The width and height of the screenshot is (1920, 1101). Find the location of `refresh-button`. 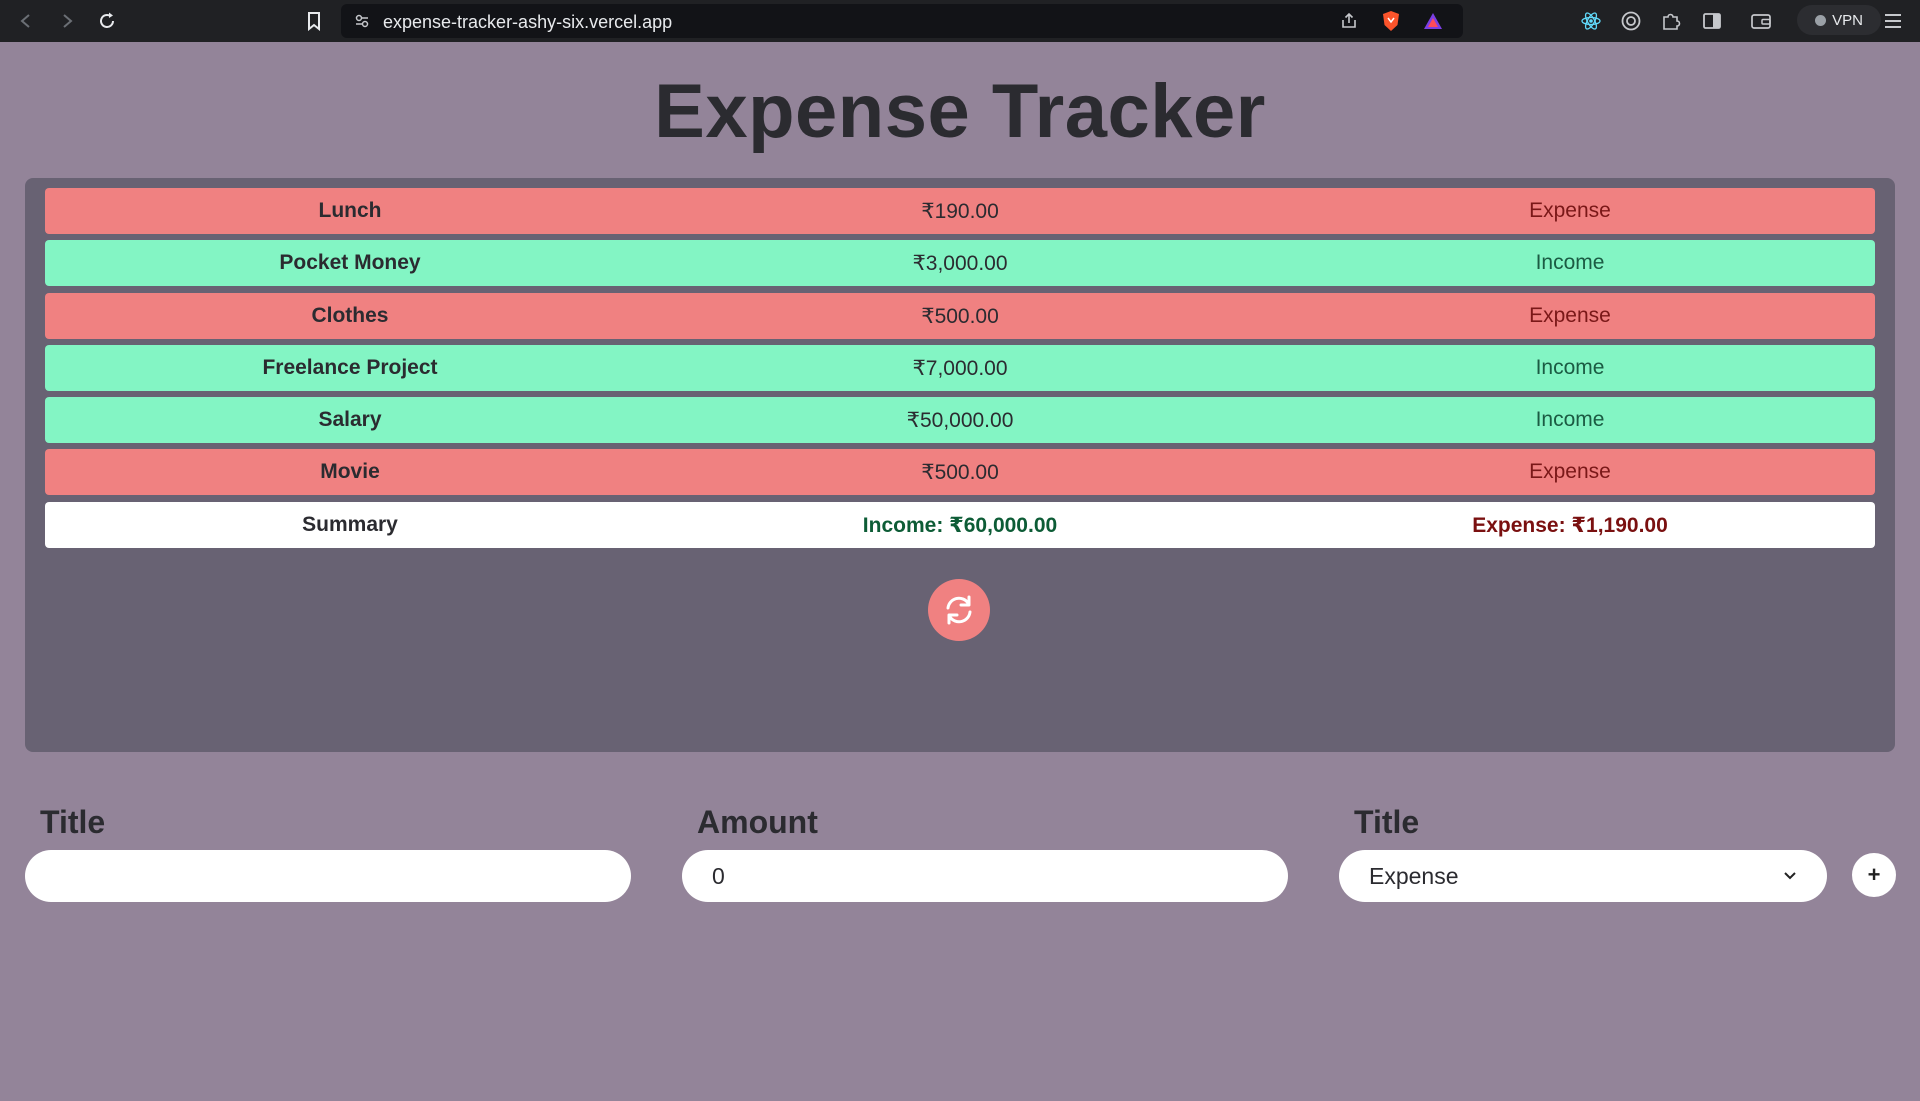

refresh-button is located at coordinates (959, 610).